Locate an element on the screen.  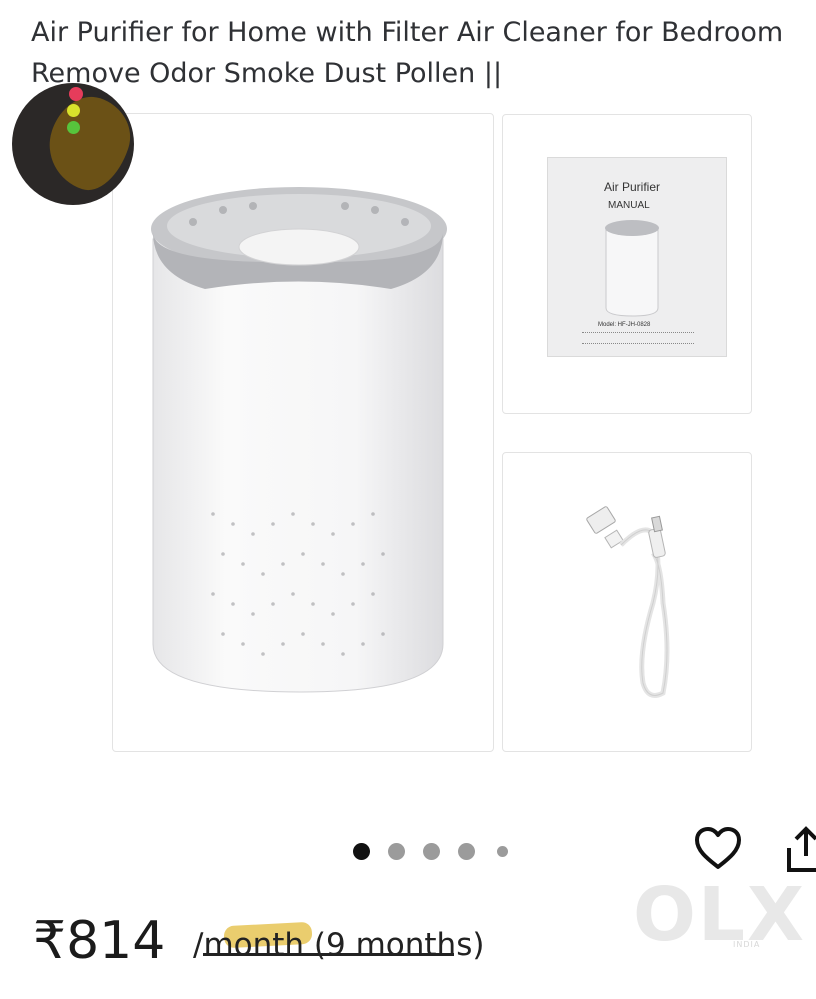
price-period-struck: month (9 months is located at coordinates (338, 945).